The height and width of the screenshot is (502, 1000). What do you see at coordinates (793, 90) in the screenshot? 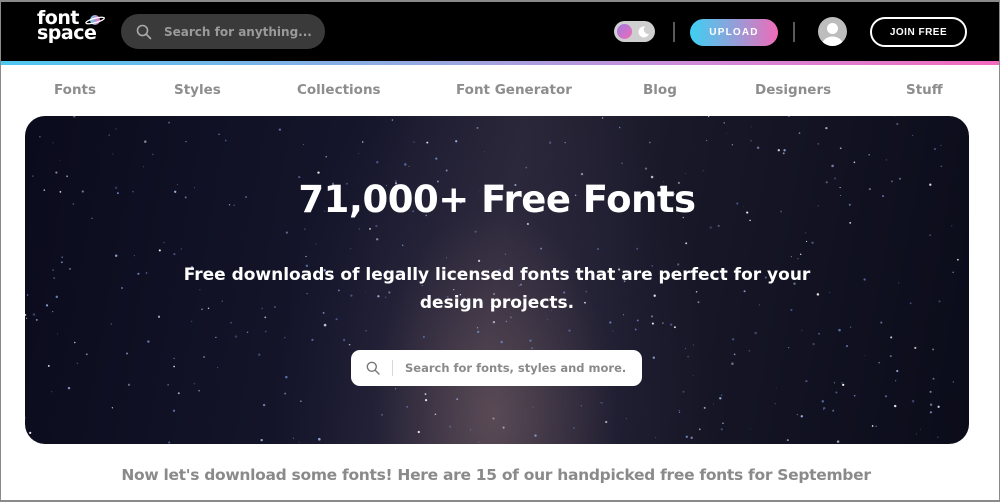
I see `nav-item-designers: Designers` at bounding box center [793, 90].